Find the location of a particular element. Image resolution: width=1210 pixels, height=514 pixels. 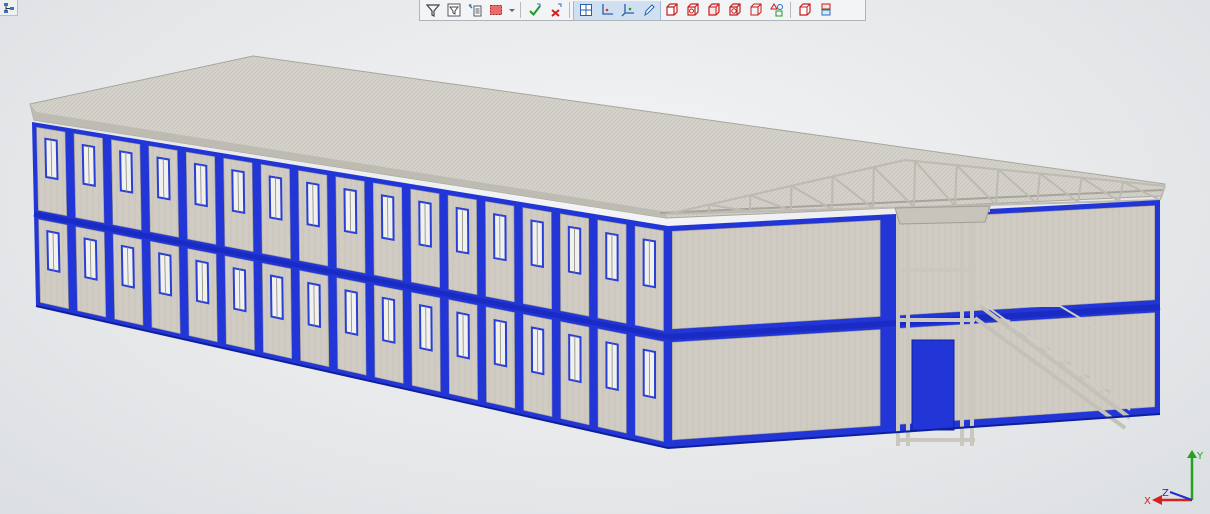

cube-outline-icon is located at coordinates (734, 9).